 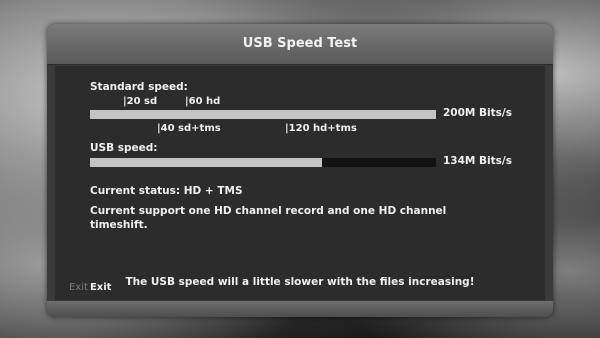 What do you see at coordinates (100, 287) in the screenshot?
I see `exit-label: Exit` at bounding box center [100, 287].